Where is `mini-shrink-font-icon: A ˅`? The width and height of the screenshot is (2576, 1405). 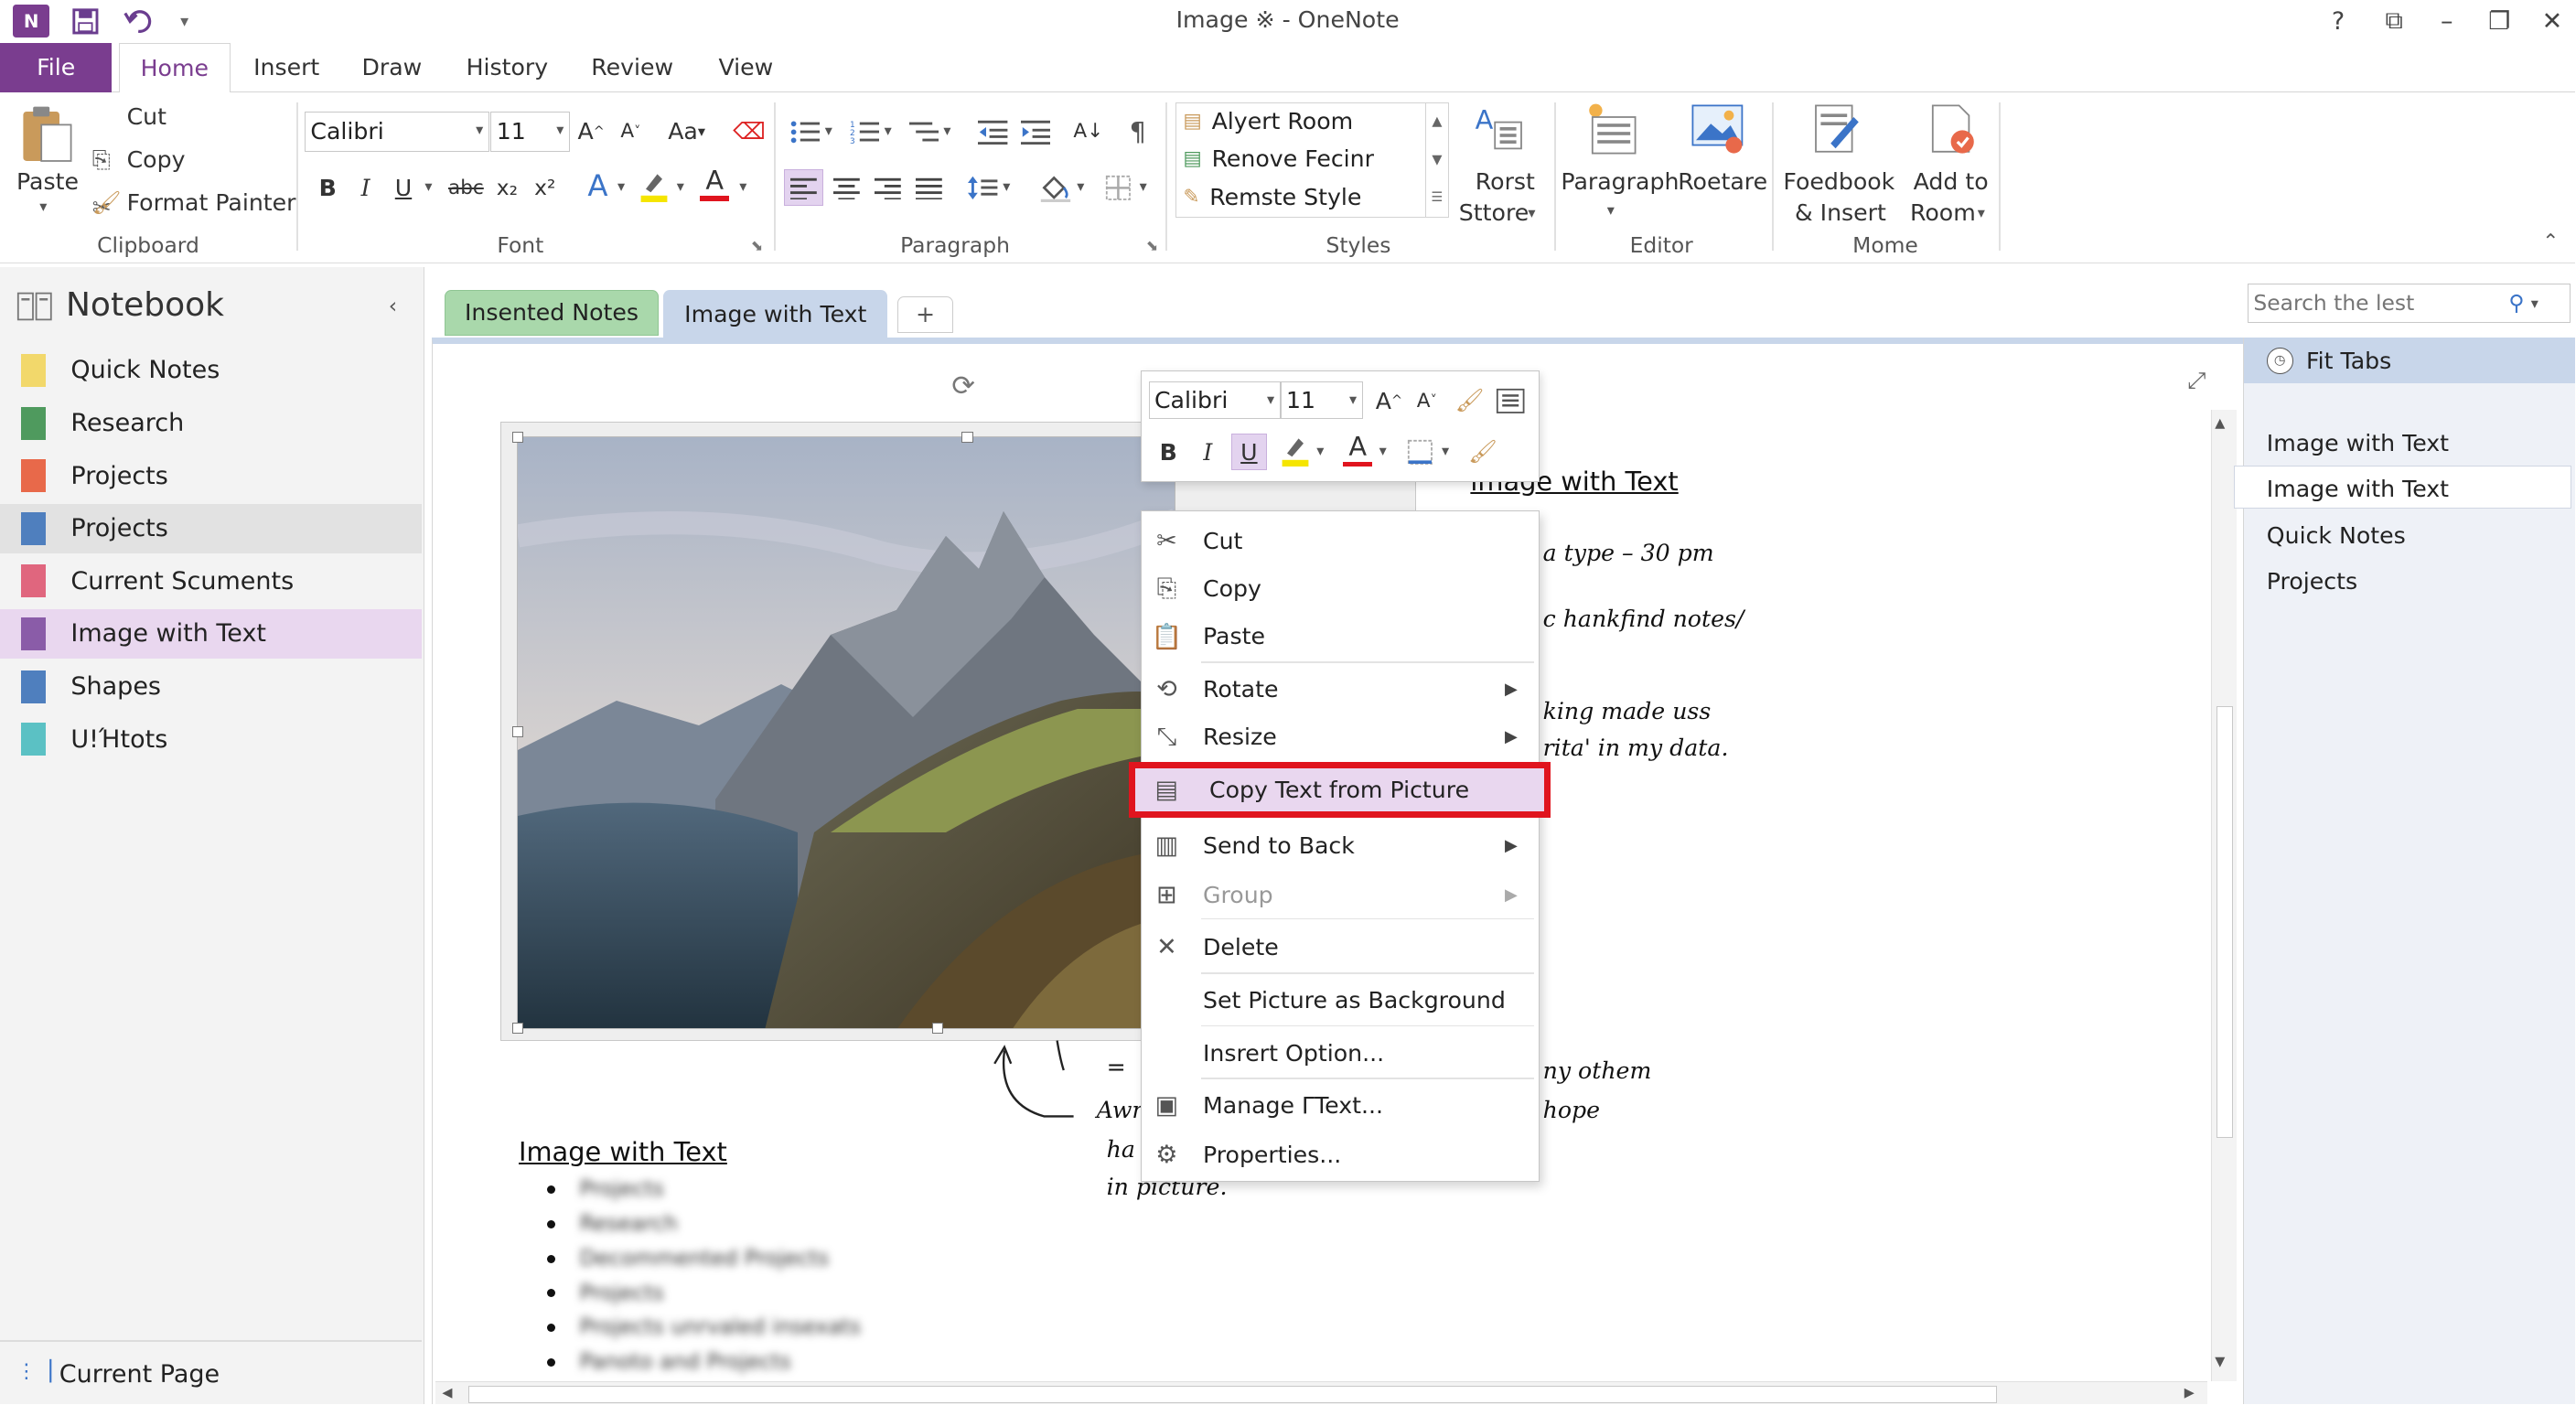 mini-shrink-font-icon: A ˅ is located at coordinates (1427, 401).